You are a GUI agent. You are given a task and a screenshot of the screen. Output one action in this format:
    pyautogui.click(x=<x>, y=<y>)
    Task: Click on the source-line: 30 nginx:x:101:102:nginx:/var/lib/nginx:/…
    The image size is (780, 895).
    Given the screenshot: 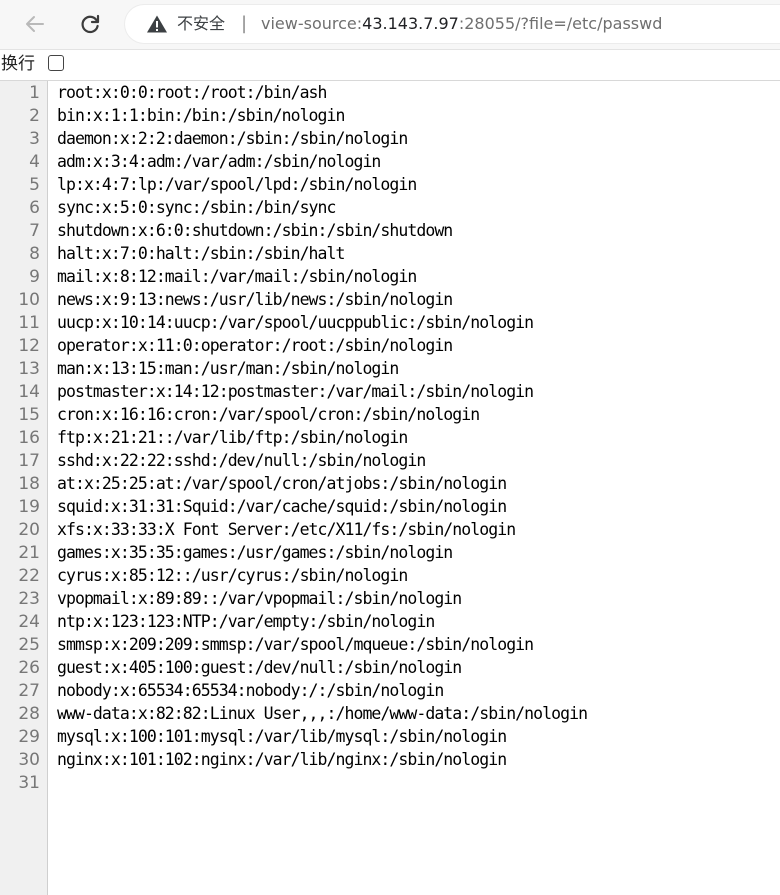 What is the action you would take?
    pyautogui.click(x=390, y=759)
    